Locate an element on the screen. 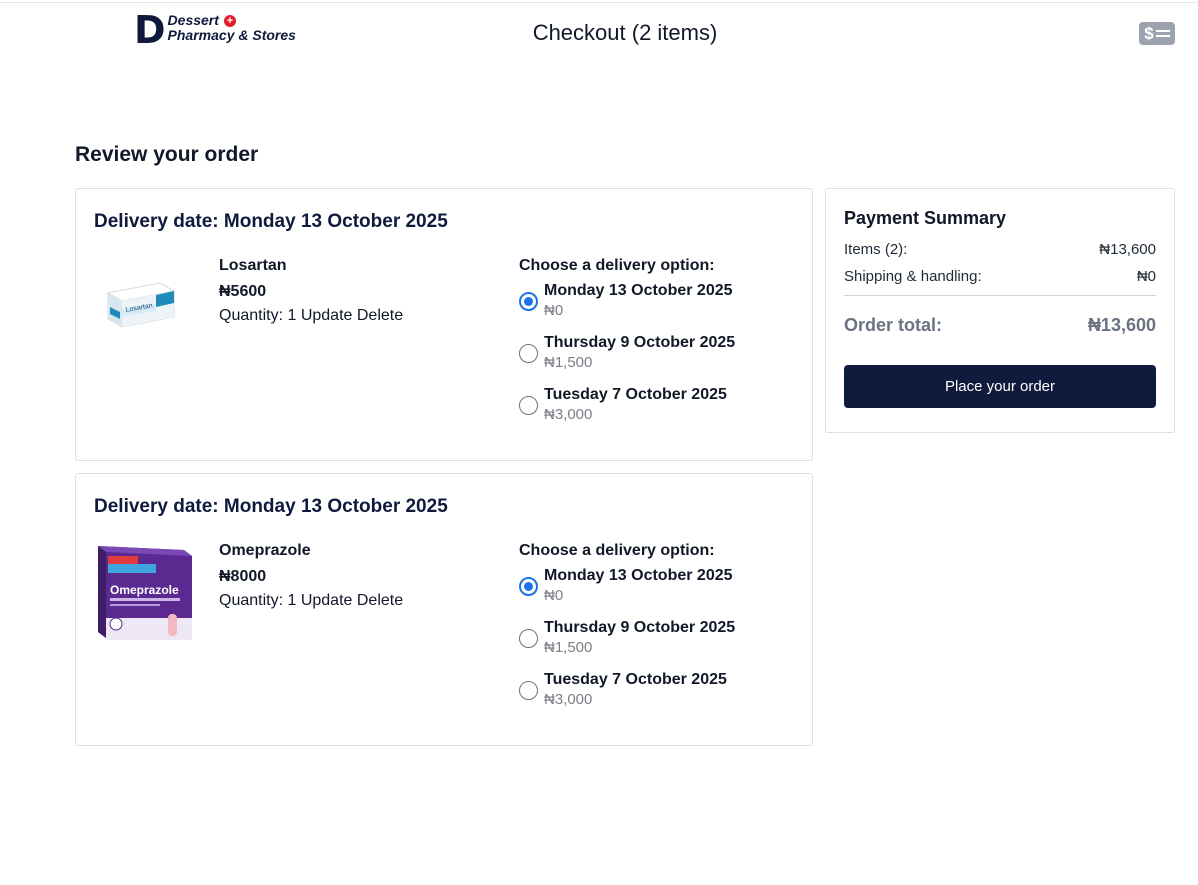  product-price: ₦5600 is located at coordinates (243, 291).